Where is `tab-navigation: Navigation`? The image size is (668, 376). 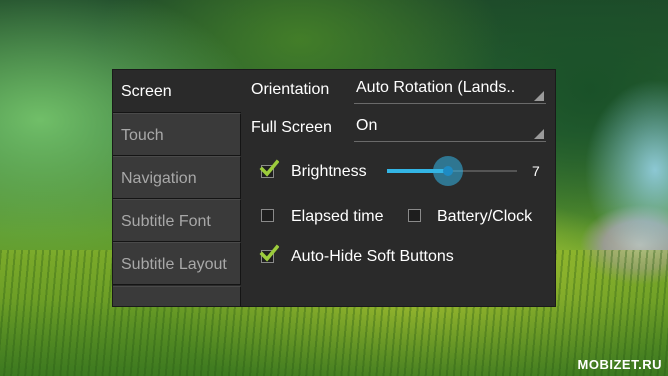
tab-navigation: Navigation is located at coordinates (177, 177).